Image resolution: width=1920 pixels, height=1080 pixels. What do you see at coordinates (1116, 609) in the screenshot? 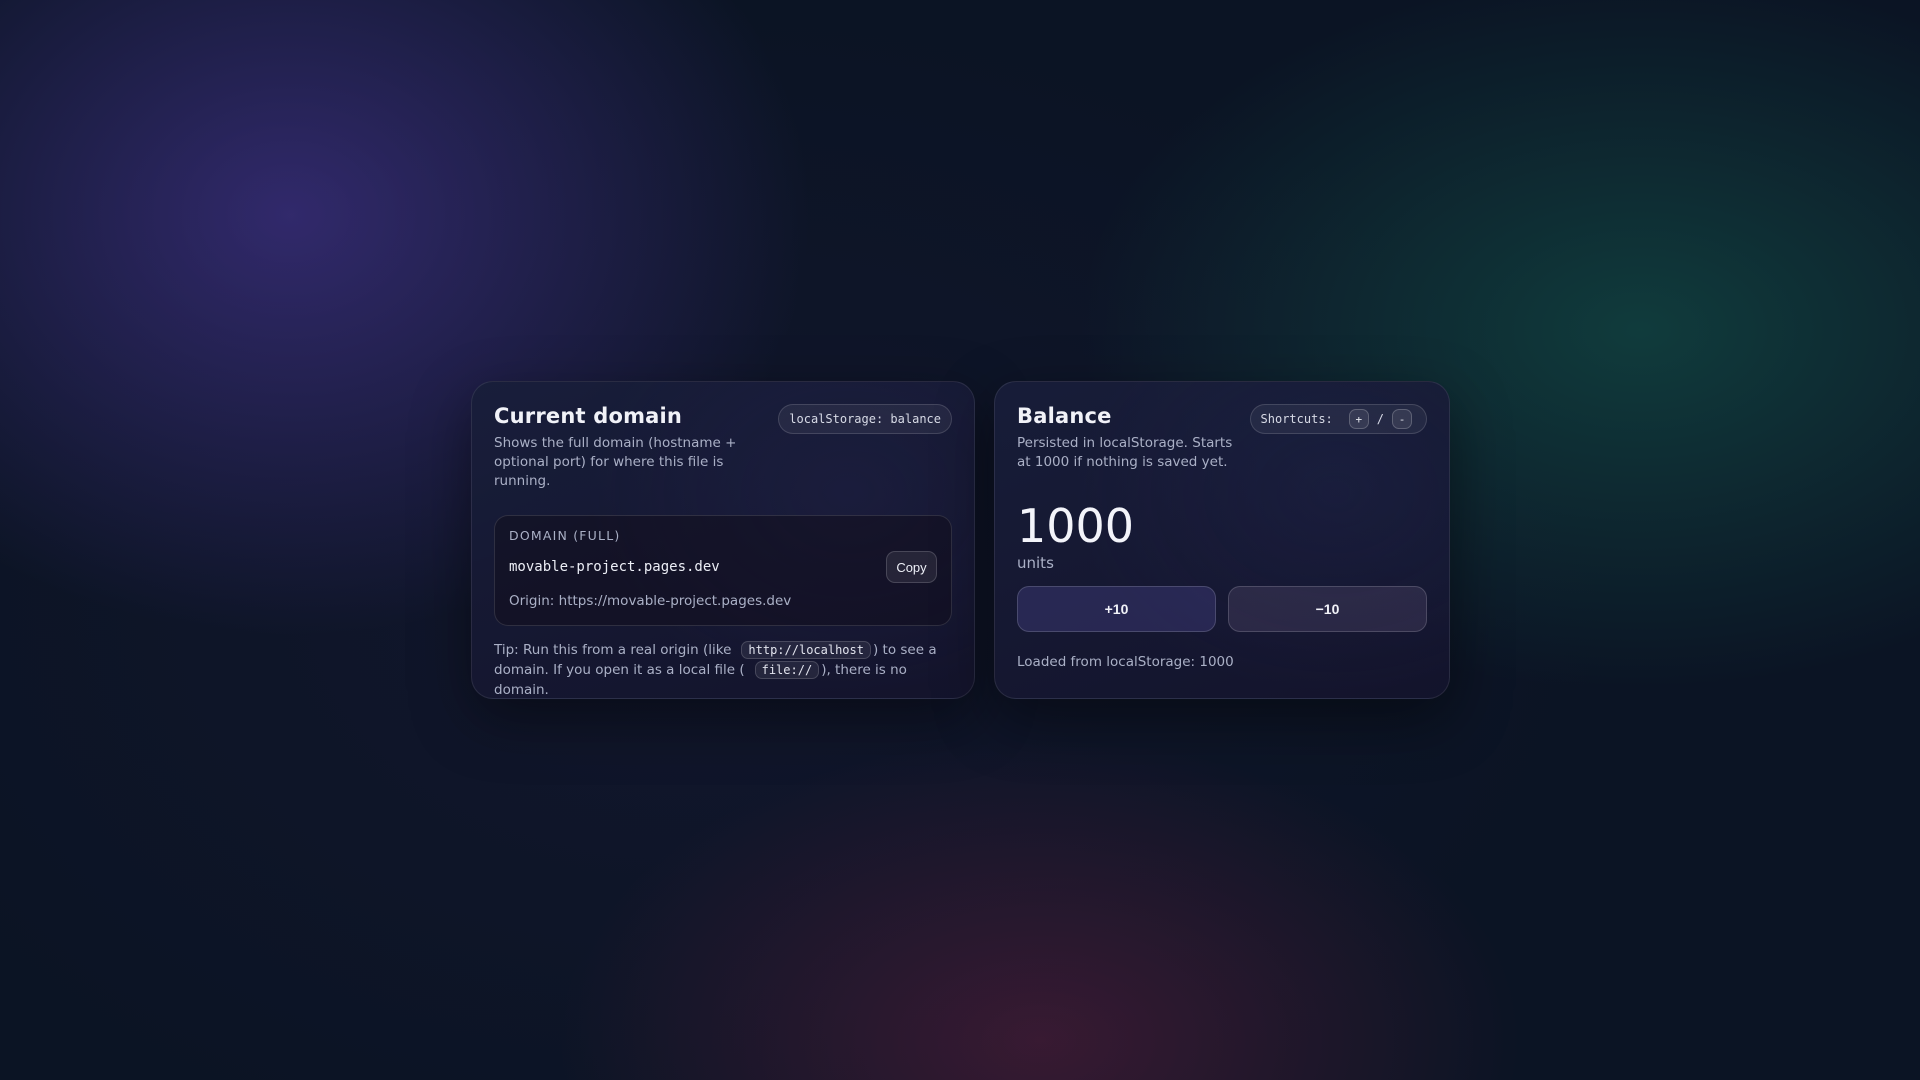
I see `increment-button: +10` at bounding box center [1116, 609].